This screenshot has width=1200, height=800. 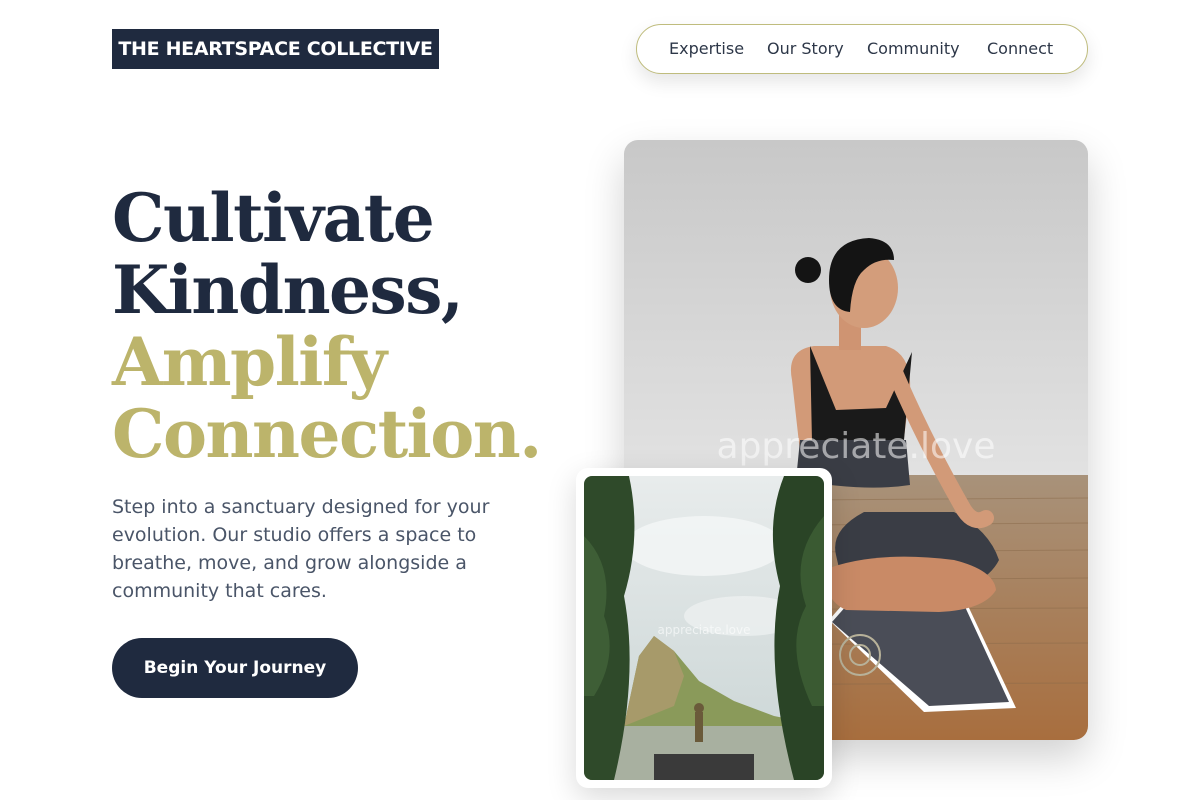 I want to click on begin-journey-button: Begin Your Journey, so click(x=235, y=668).